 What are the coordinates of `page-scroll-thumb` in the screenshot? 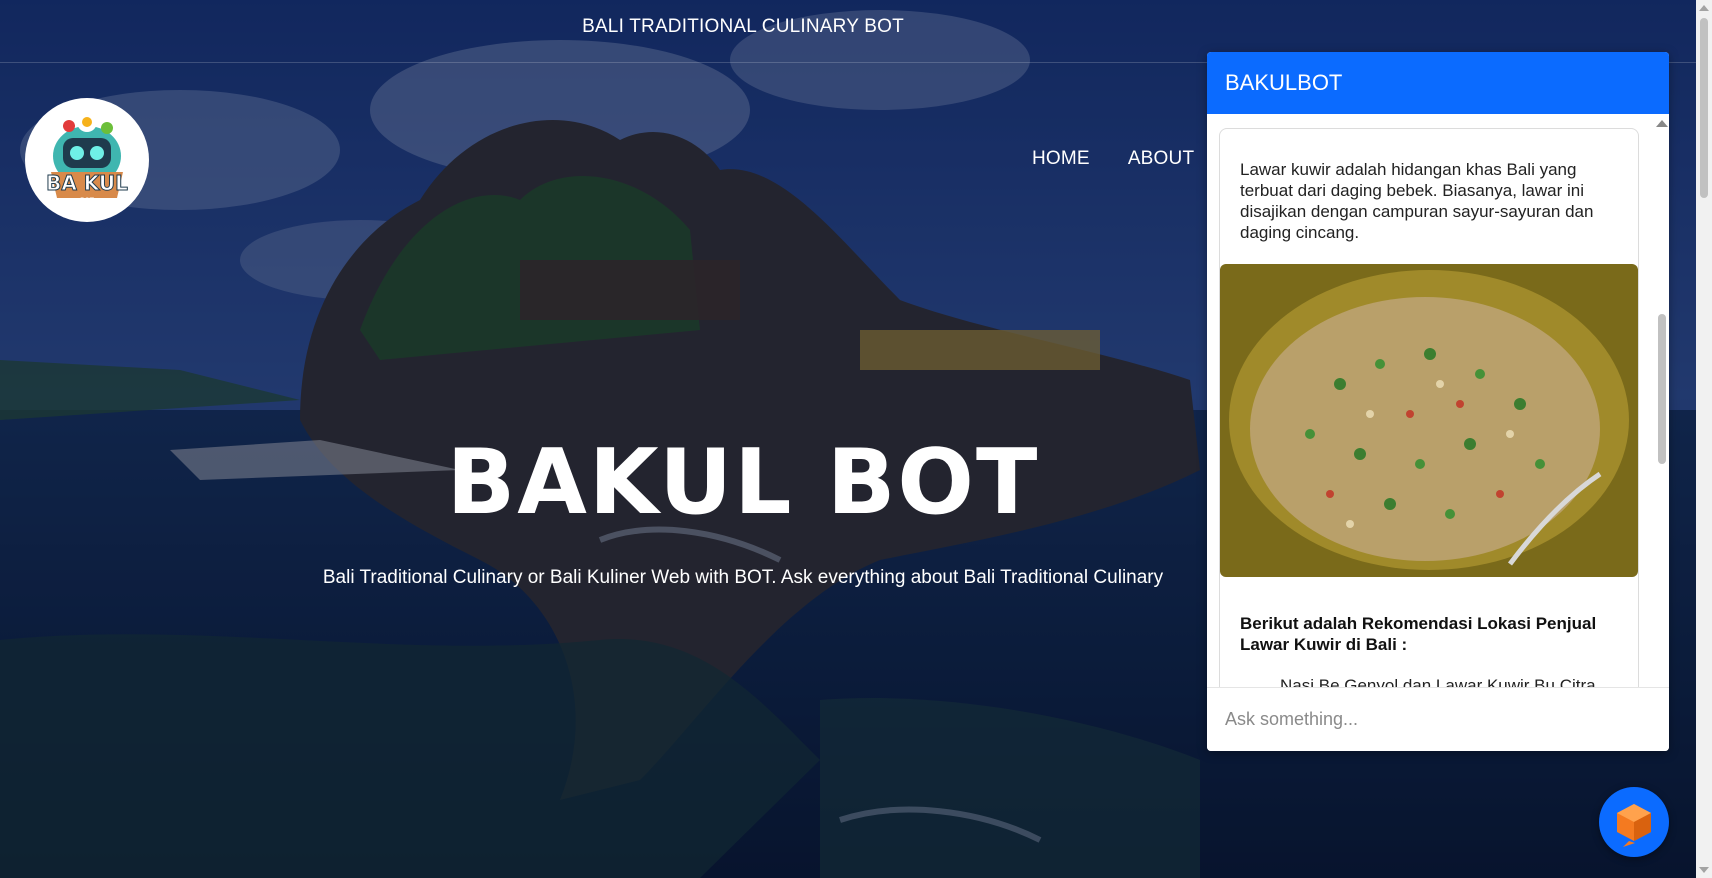 It's located at (1704, 108).